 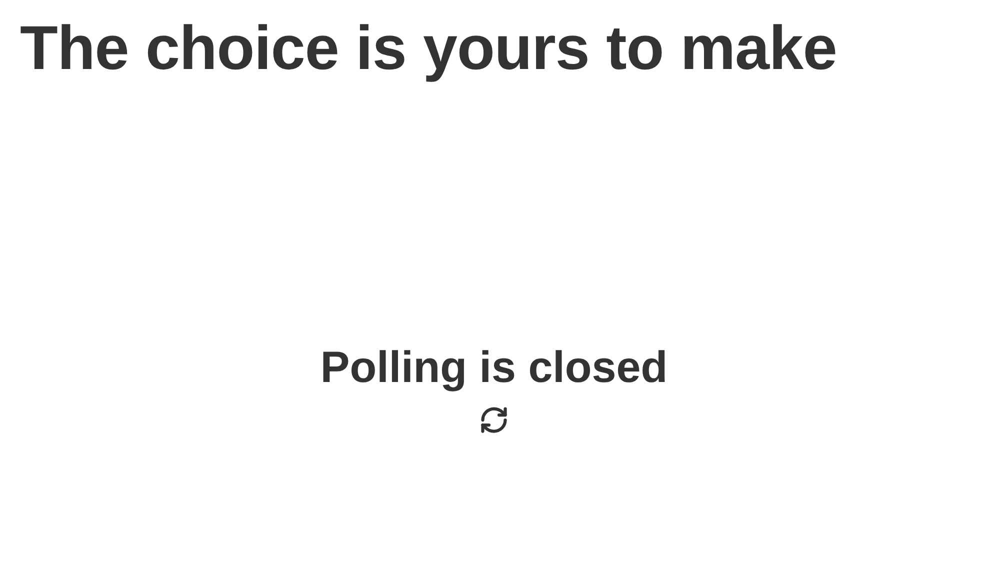 I want to click on refresh-icon, so click(x=494, y=419).